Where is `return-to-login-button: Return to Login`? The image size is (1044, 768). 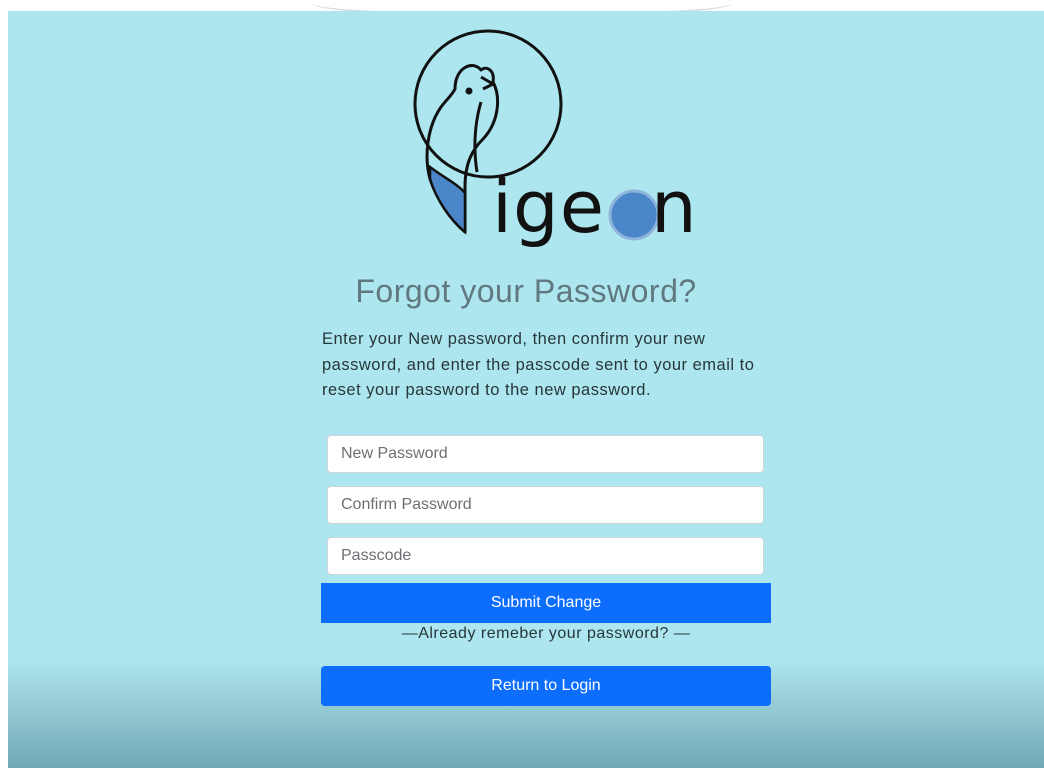
return-to-login-button: Return to Login is located at coordinates (546, 686).